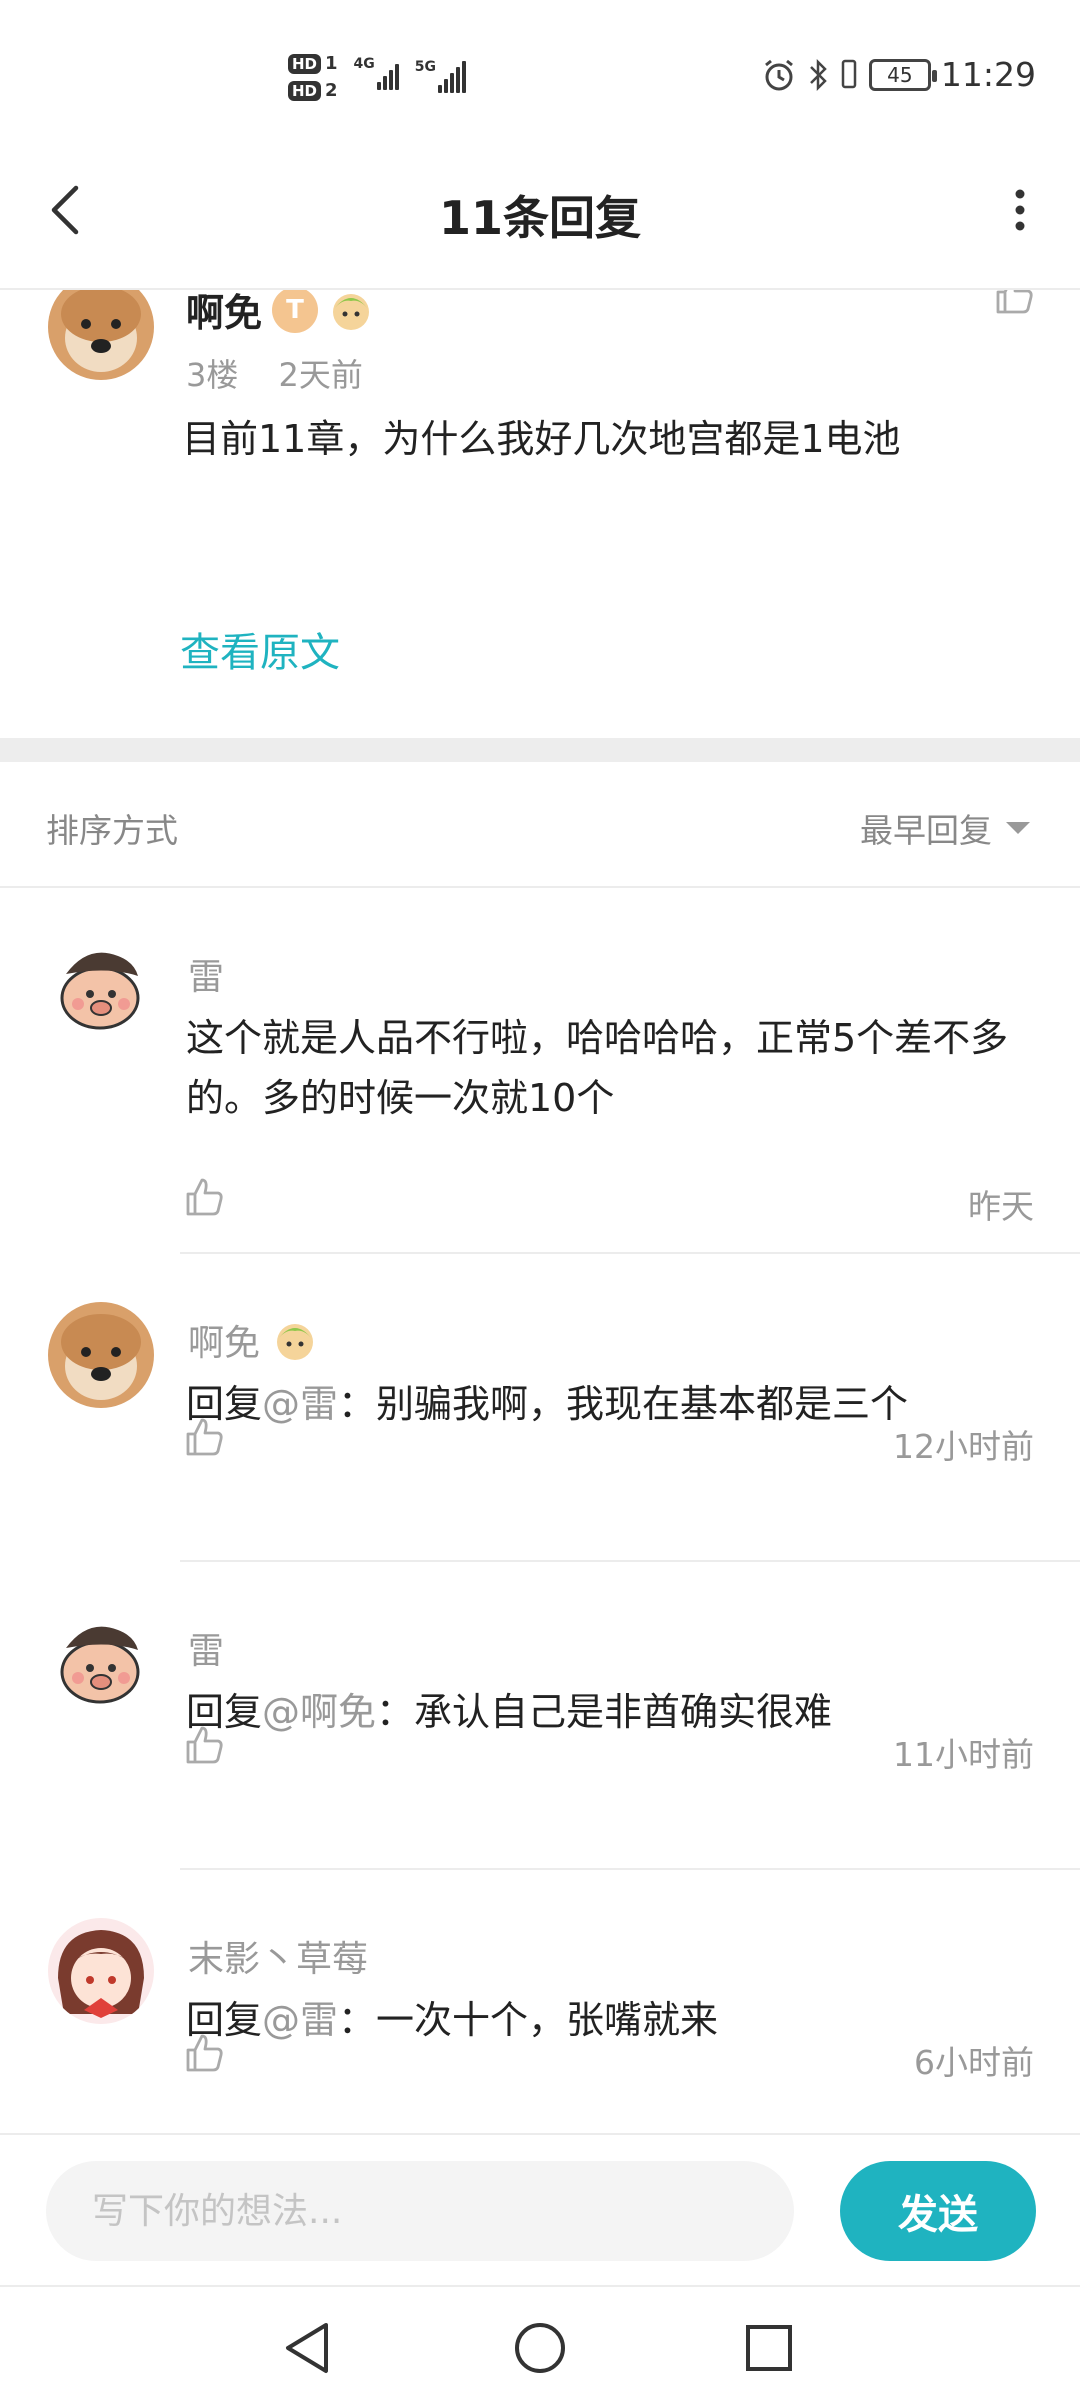 This screenshot has width=1080, height=2400. I want to click on triangle-back-icon, so click(307, 2348).